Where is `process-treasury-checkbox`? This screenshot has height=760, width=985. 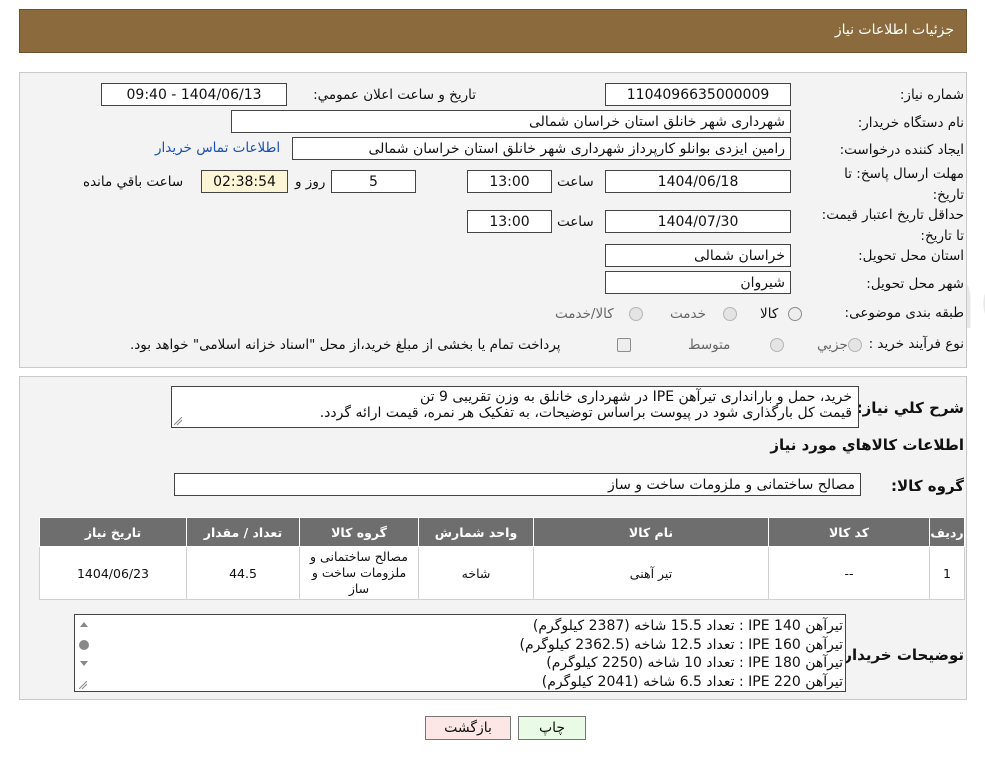 process-treasury-checkbox is located at coordinates (624, 345).